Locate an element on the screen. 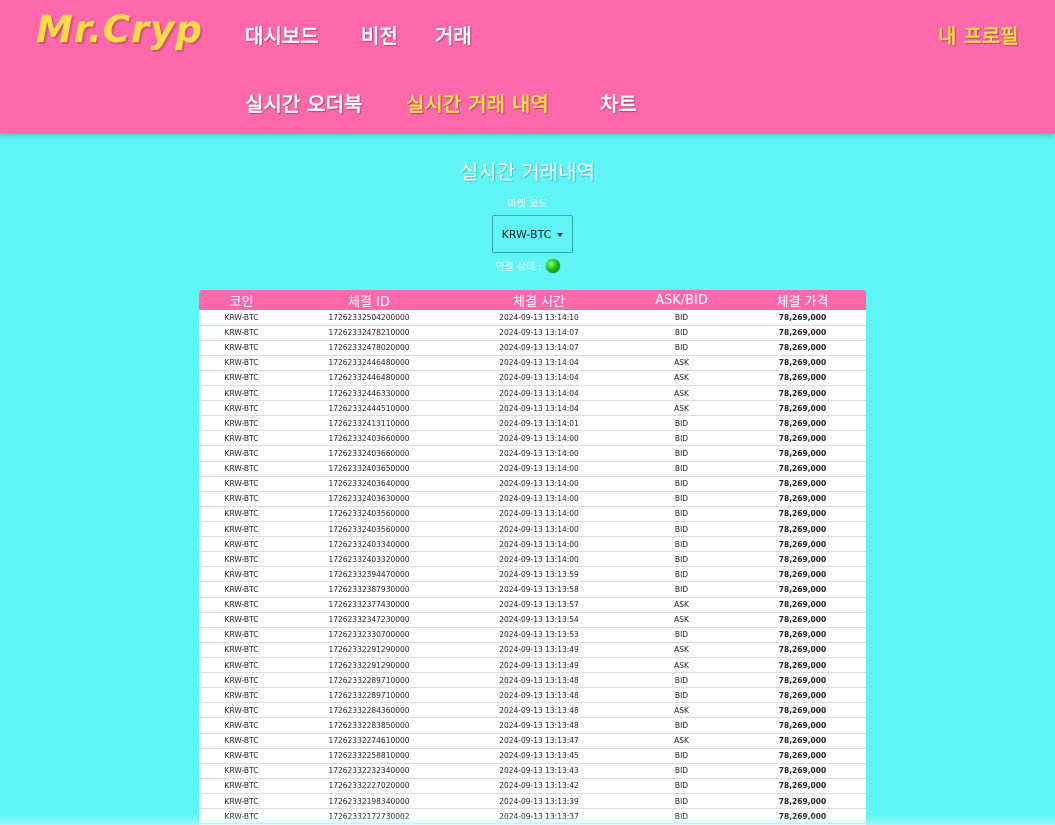  nav-dashboard: 대시보드 is located at coordinates (282, 34).